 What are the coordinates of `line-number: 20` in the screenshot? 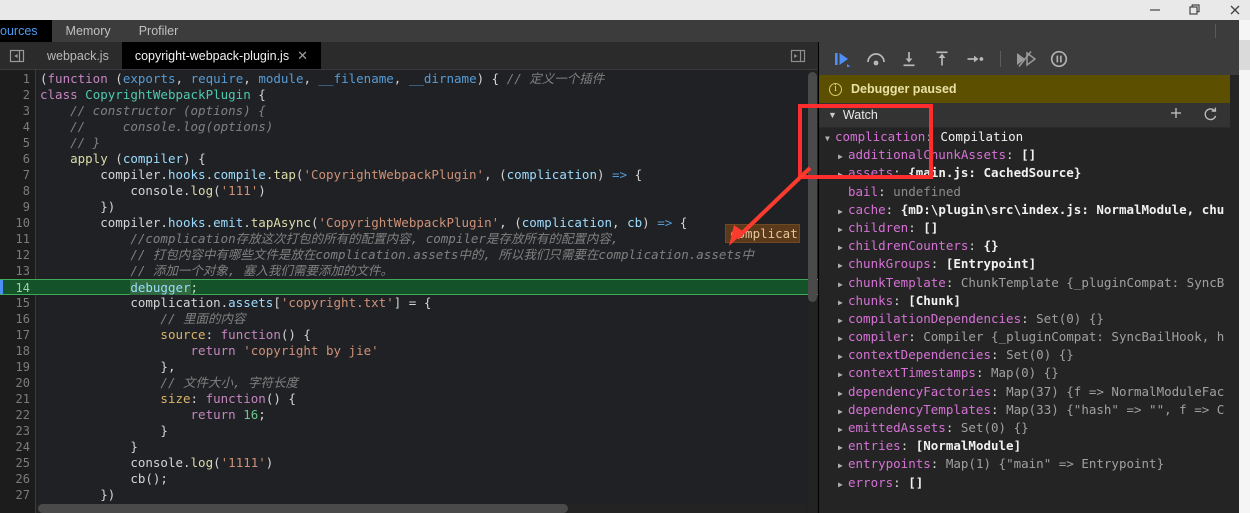 It's located at (15, 383).